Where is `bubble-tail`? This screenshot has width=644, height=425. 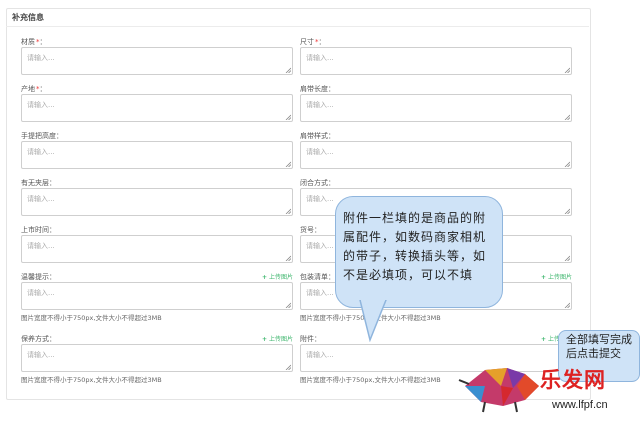 bubble-tail is located at coordinates (373, 321).